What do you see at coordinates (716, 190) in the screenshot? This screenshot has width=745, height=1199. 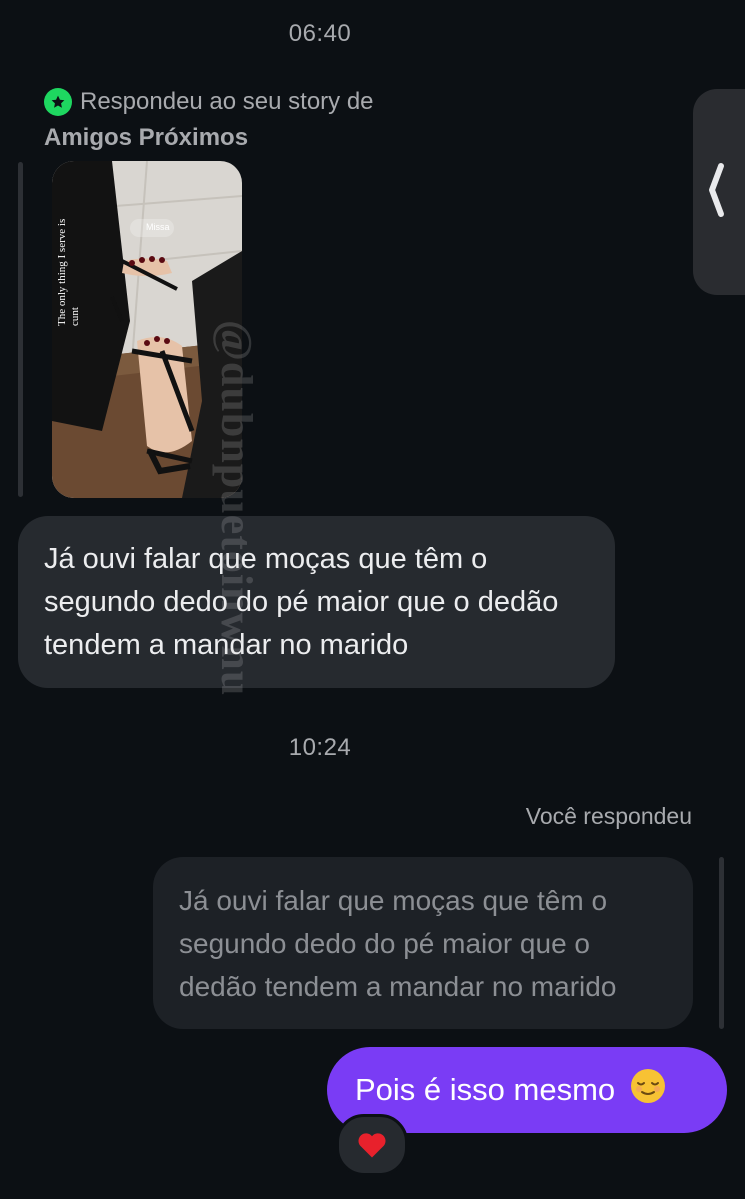 I see `chevron-left-icon` at bounding box center [716, 190].